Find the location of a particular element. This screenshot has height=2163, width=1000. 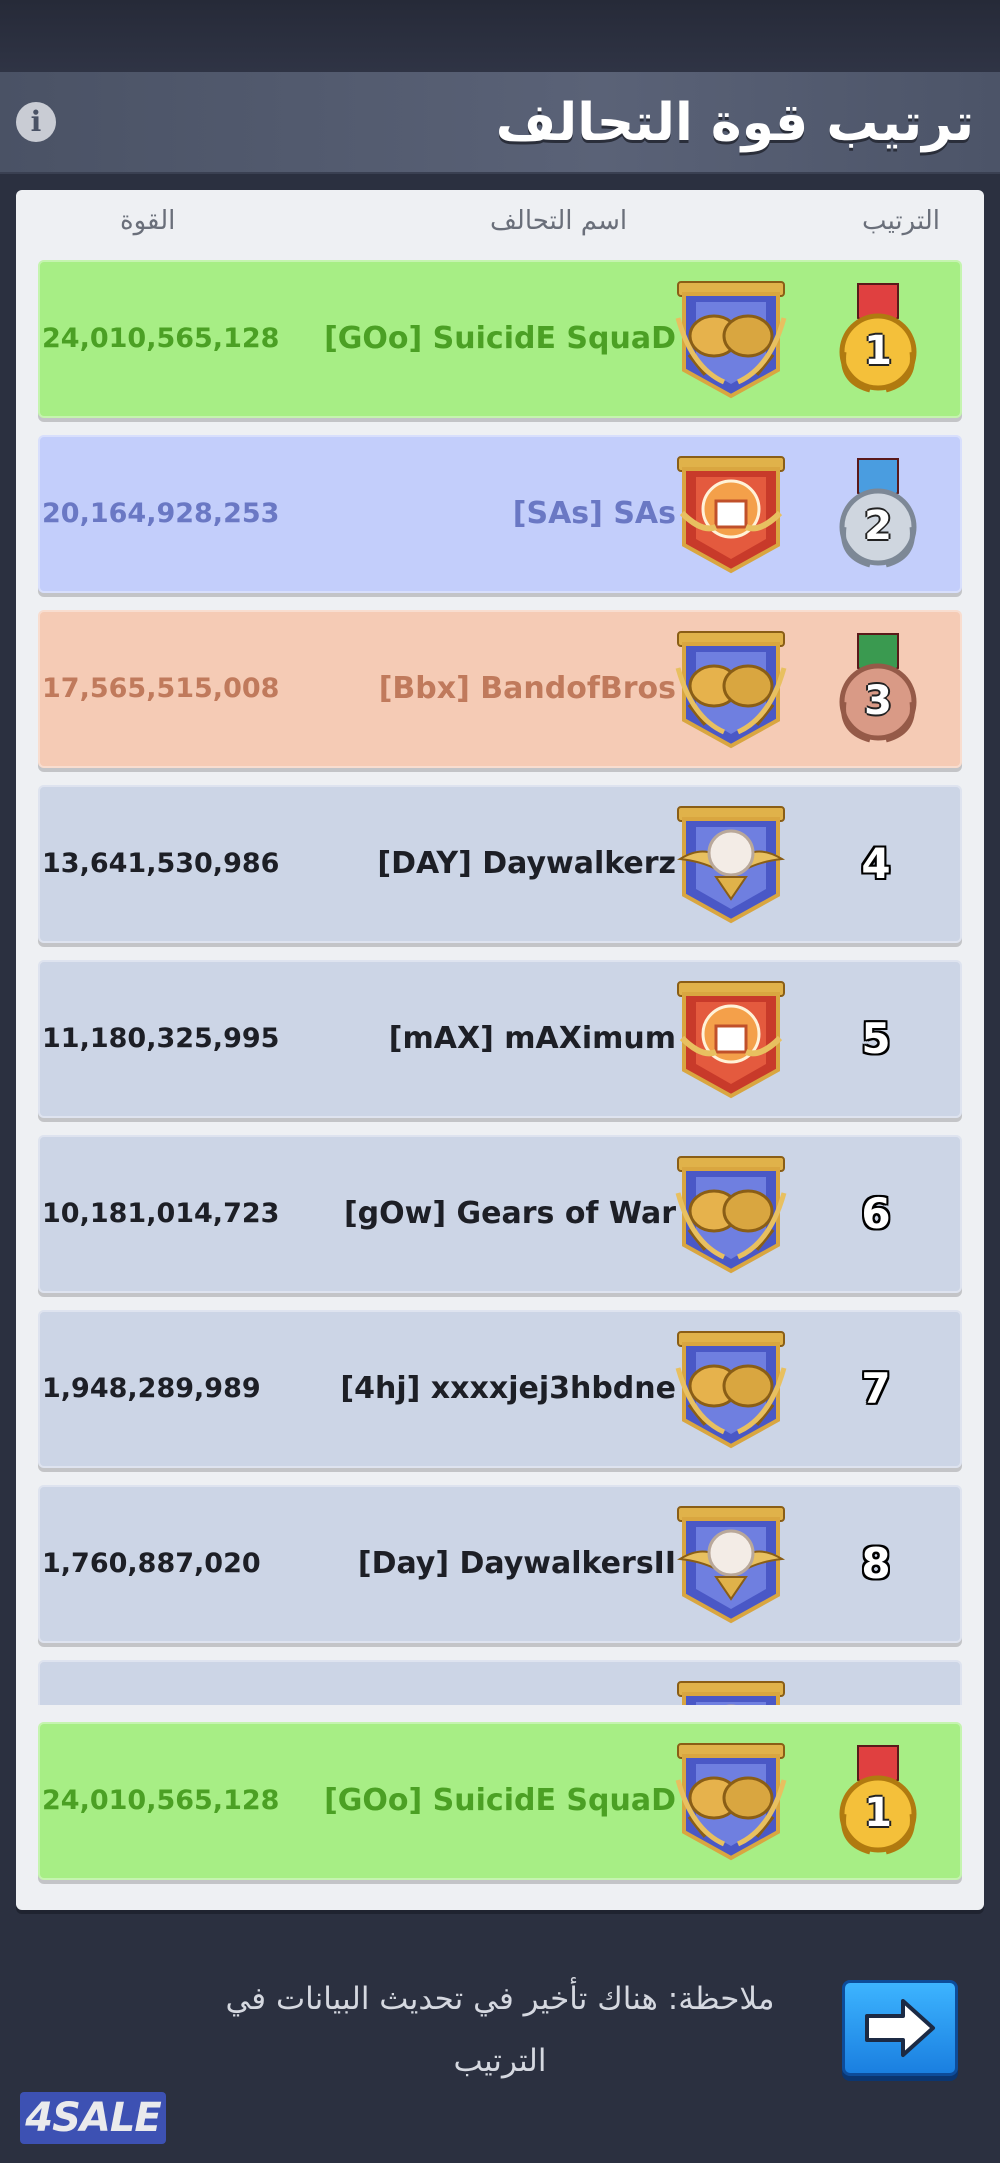

alliance-name: [gOw] Gears of War is located at coordinates (510, 1214).